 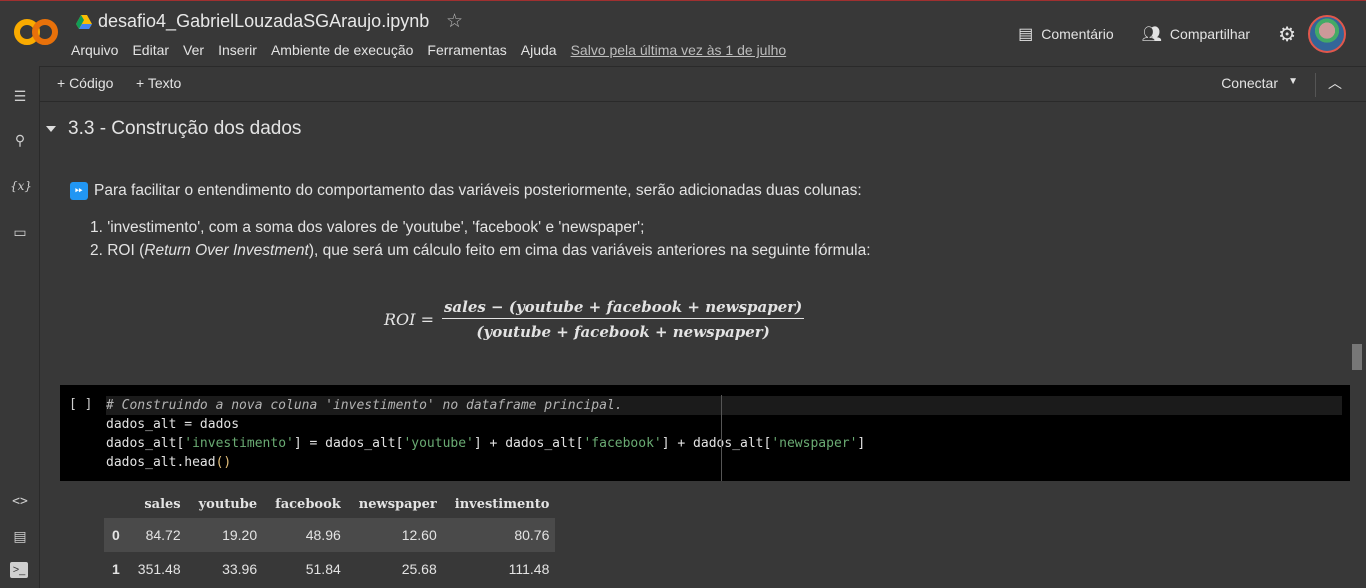 I want to click on add-text-button: + Texto, so click(x=158, y=83).